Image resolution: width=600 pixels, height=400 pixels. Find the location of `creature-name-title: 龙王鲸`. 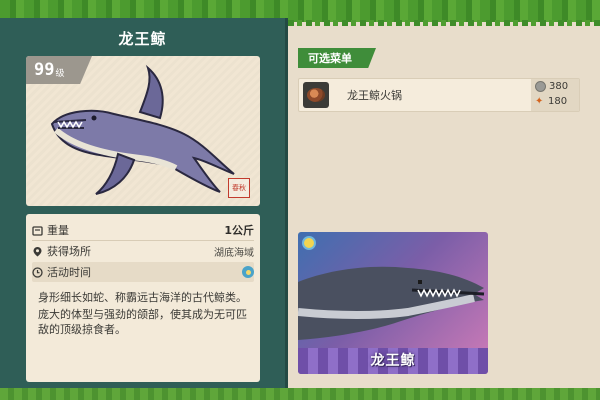

creature-name-title: 龙王鲸 is located at coordinates (142, 39).